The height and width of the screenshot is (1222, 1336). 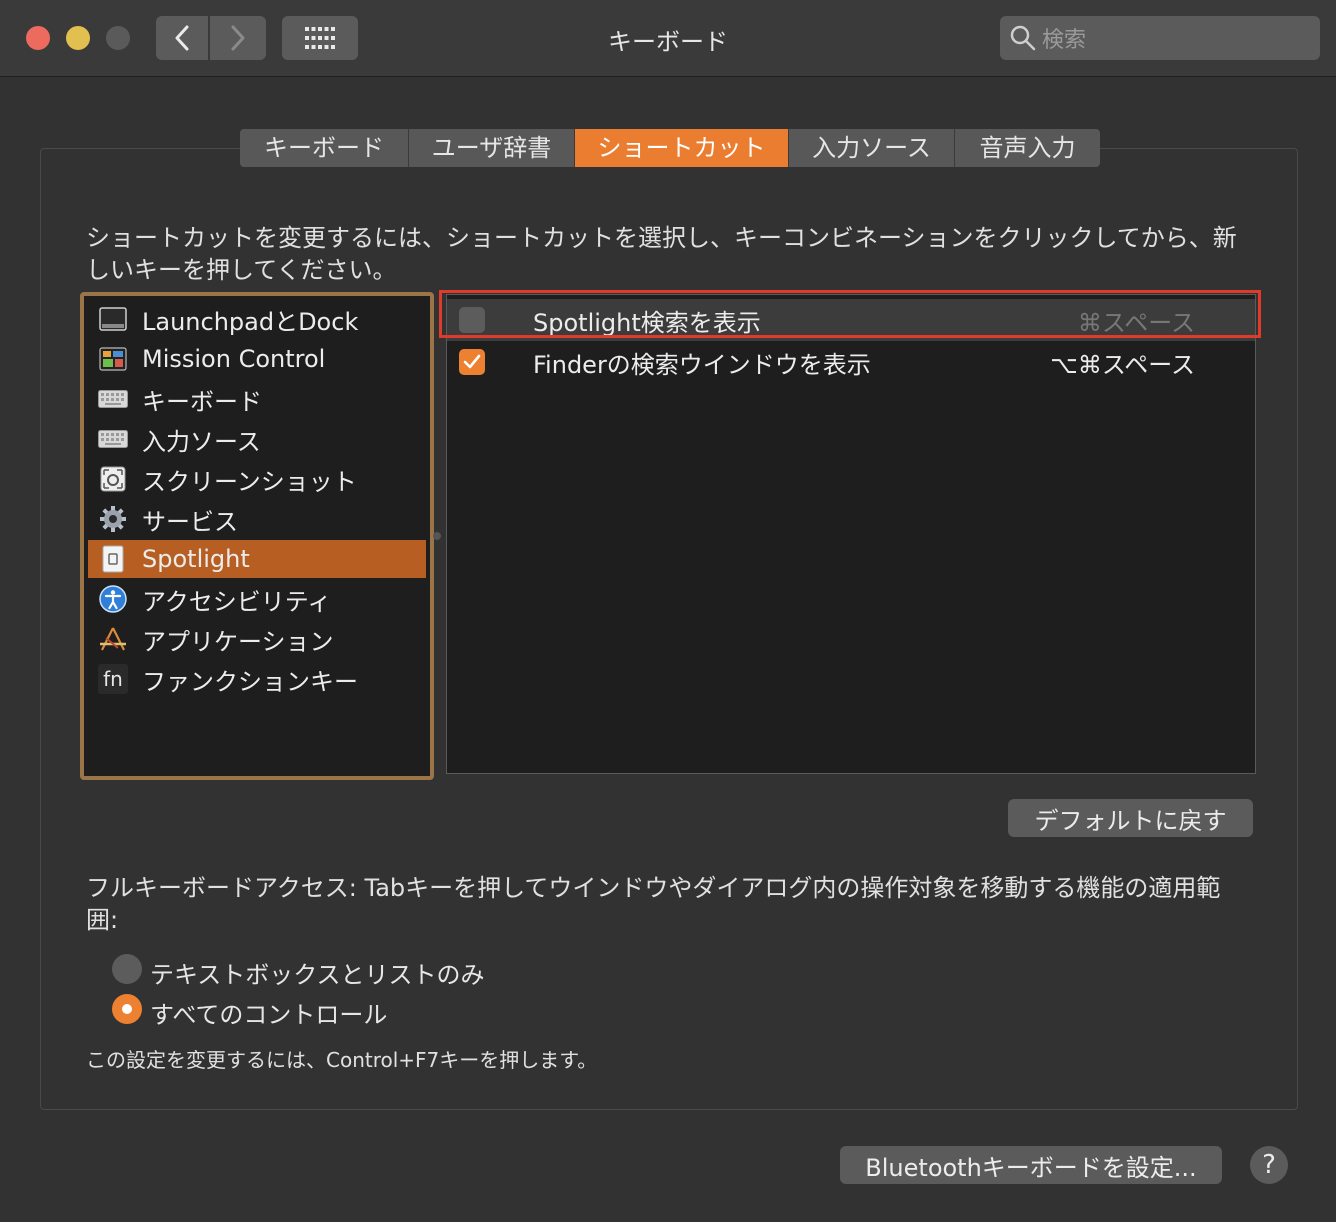 What do you see at coordinates (437, 536) in the screenshot?
I see `splitter-handle` at bounding box center [437, 536].